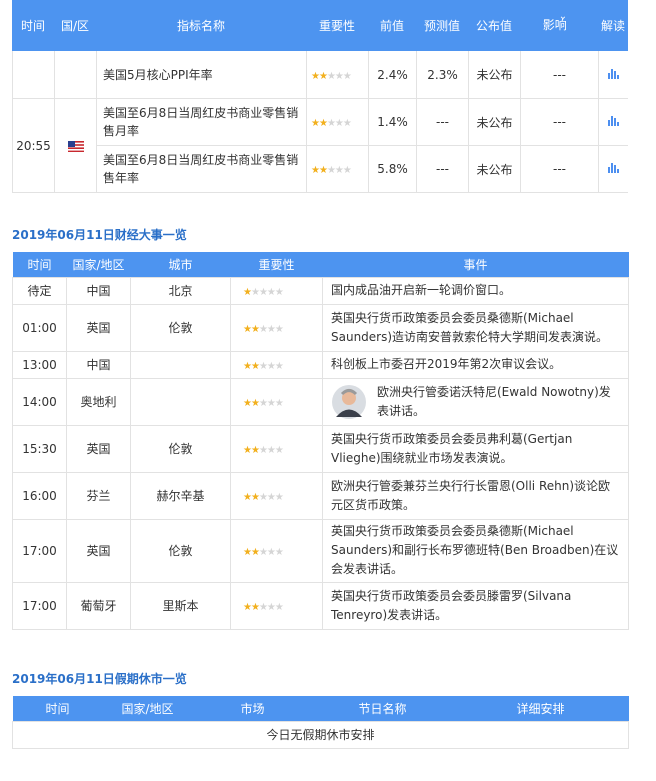 This screenshot has width=656, height=781. Describe the element at coordinates (612, 26) in the screenshot. I see `col-interpret: 解读` at that location.